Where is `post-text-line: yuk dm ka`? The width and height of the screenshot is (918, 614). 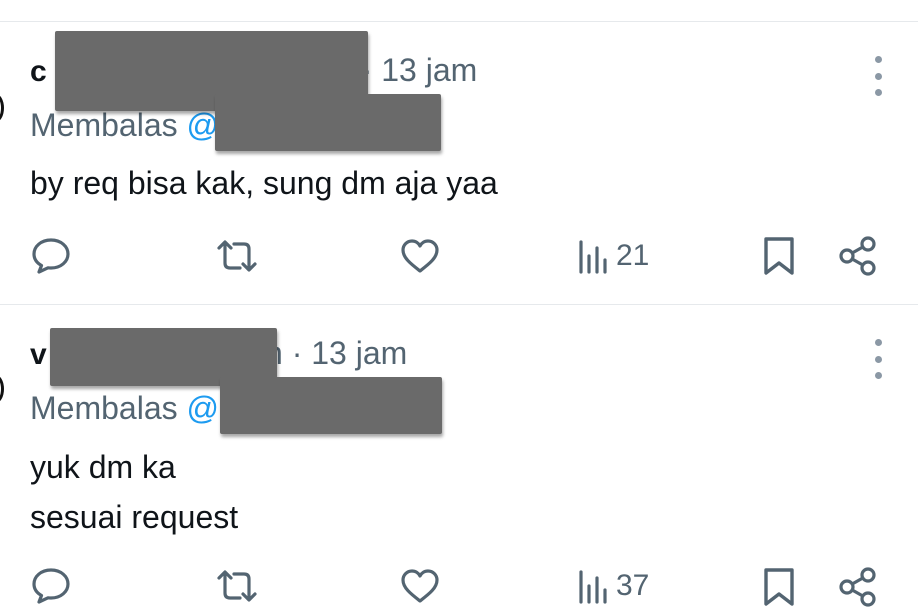 post-text-line: yuk dm ka is located at coordinates (103, 467).